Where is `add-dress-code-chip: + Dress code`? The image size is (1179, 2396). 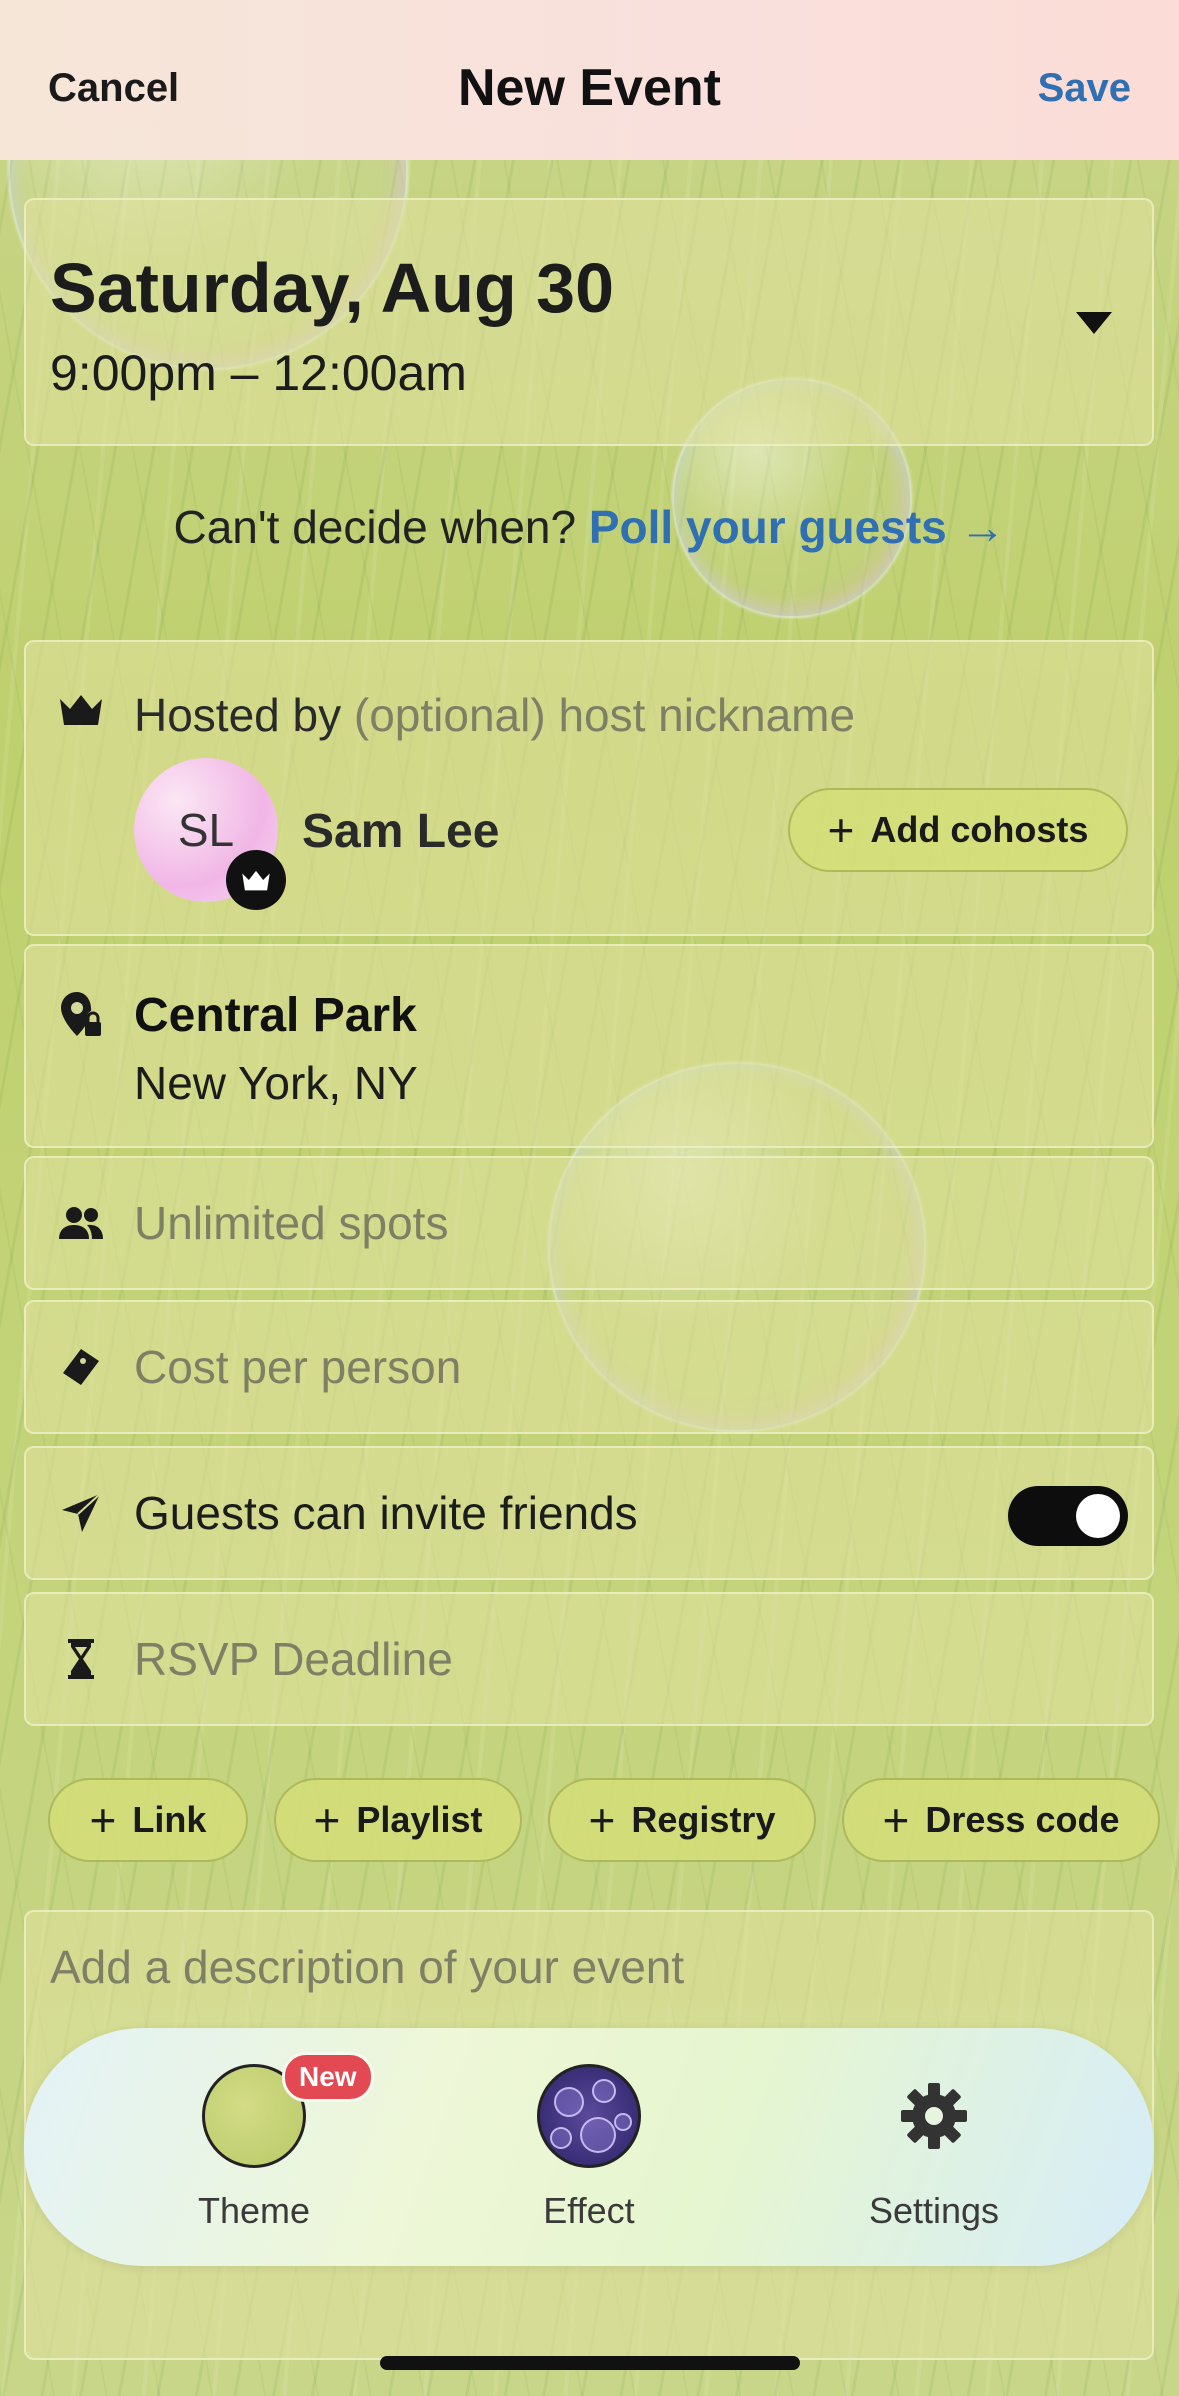
add-dress-code-chip: + Dress code is located at coordinates (1001, 1820).